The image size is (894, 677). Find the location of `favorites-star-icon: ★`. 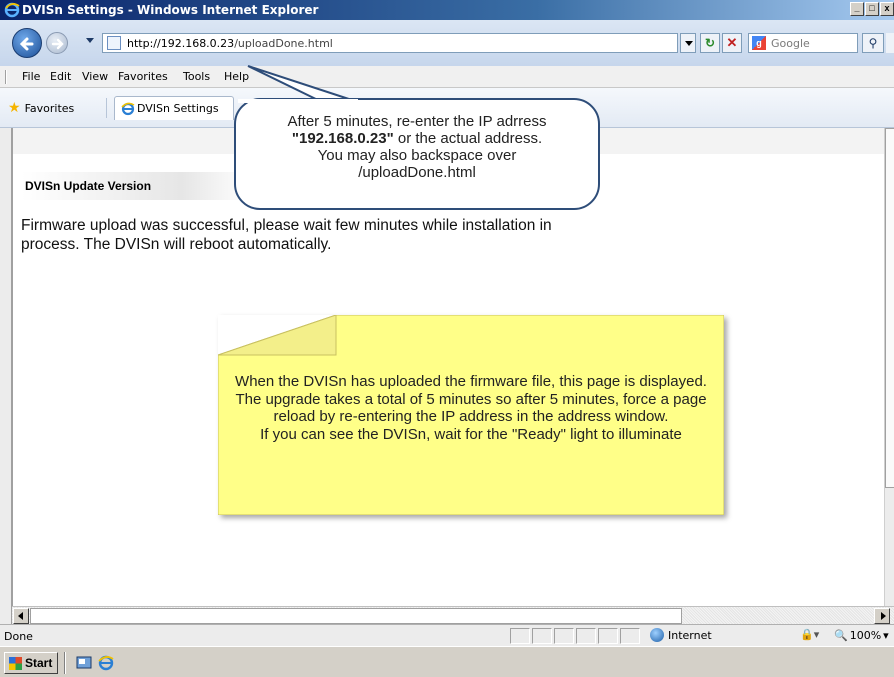

favorites-star-icon: ★ is located at coordinates (14, 108).